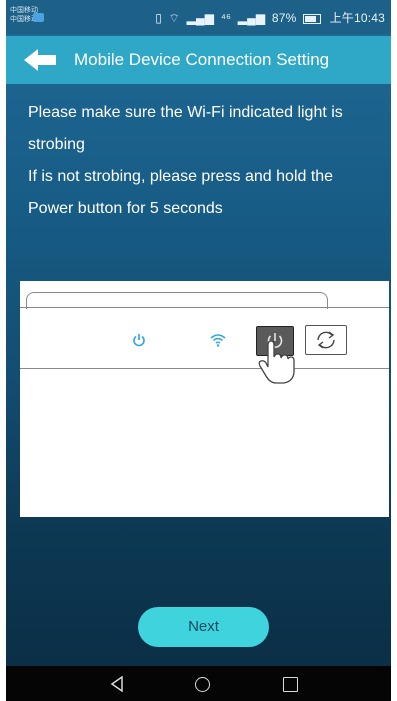 This screenshot has width=397, height=701. I want to click on device-edge-bottom, so click(204, 368).